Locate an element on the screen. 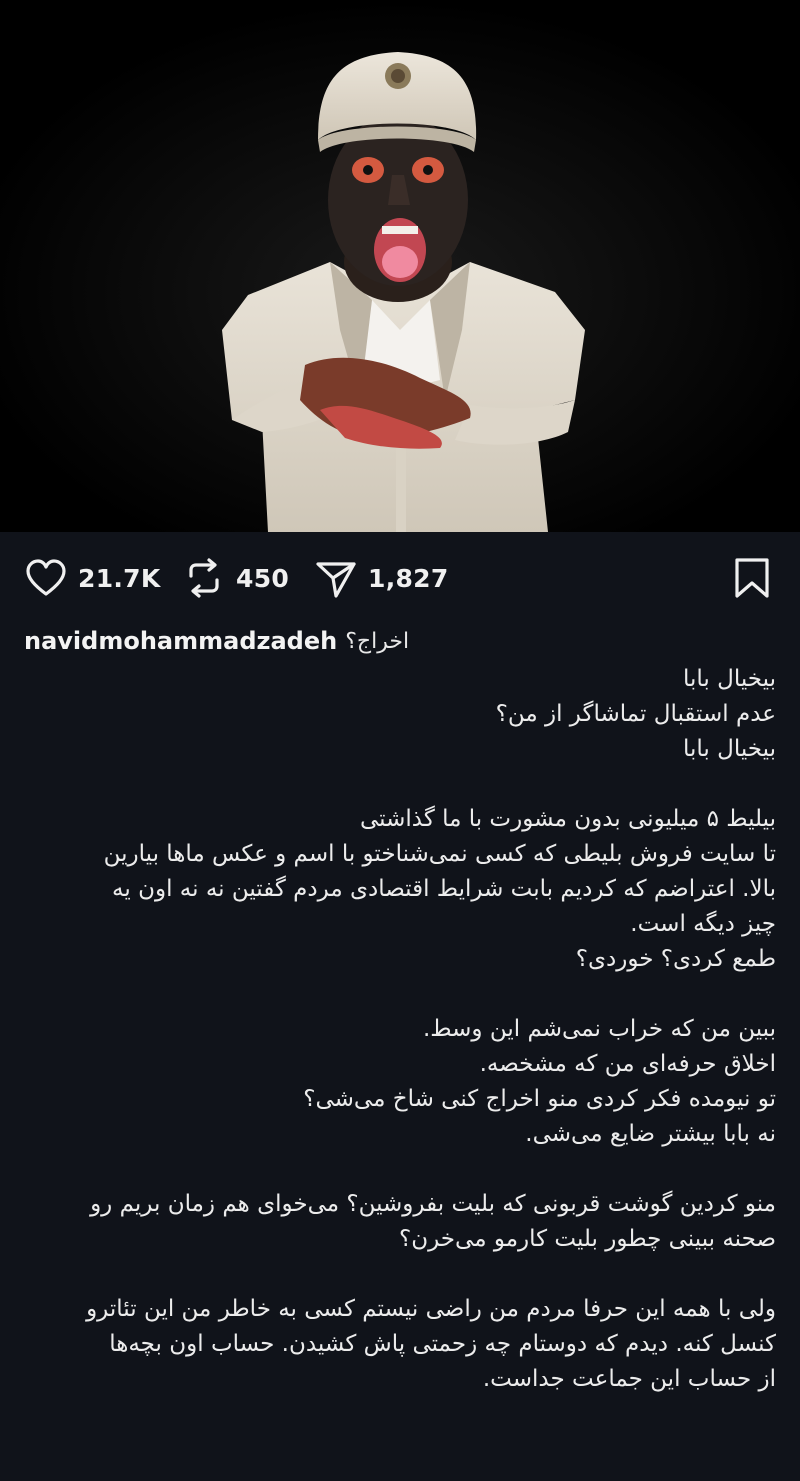  caption-header: navidmohammadzadeh اخراج؟ is located at coordinates (216, 641).